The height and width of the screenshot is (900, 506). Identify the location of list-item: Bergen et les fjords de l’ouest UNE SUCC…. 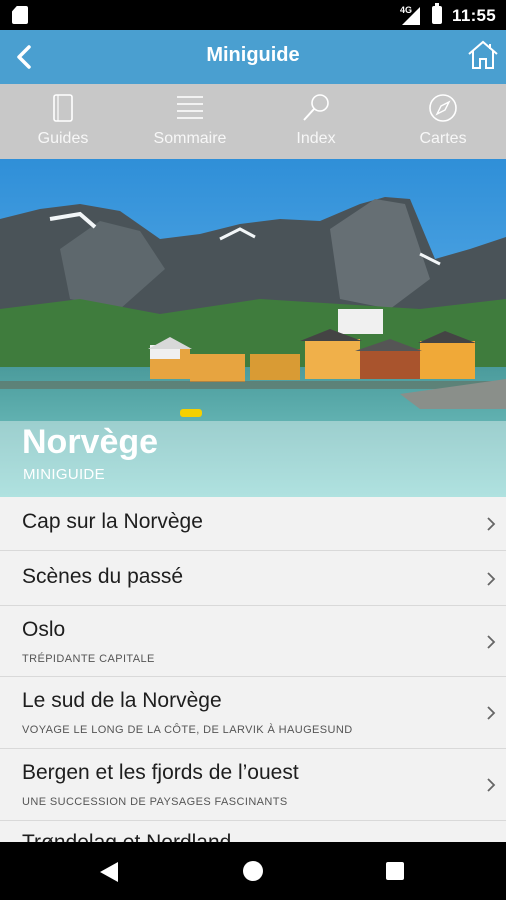
(253, 785).